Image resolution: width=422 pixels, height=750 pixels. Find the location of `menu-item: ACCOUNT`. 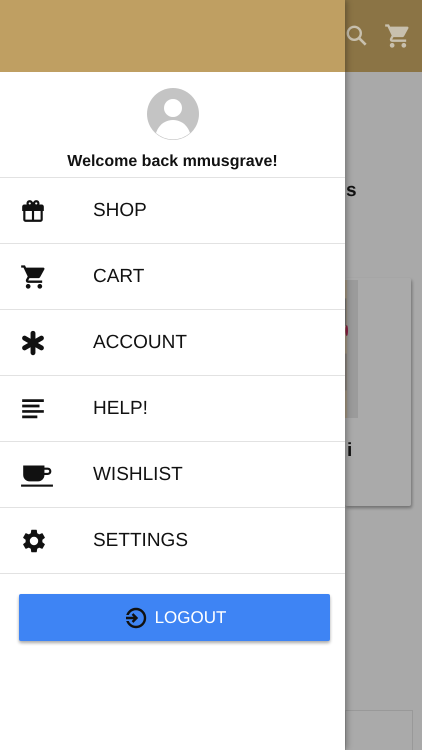

menu-item: ACCOUNT is located at coordinates (172, 343).